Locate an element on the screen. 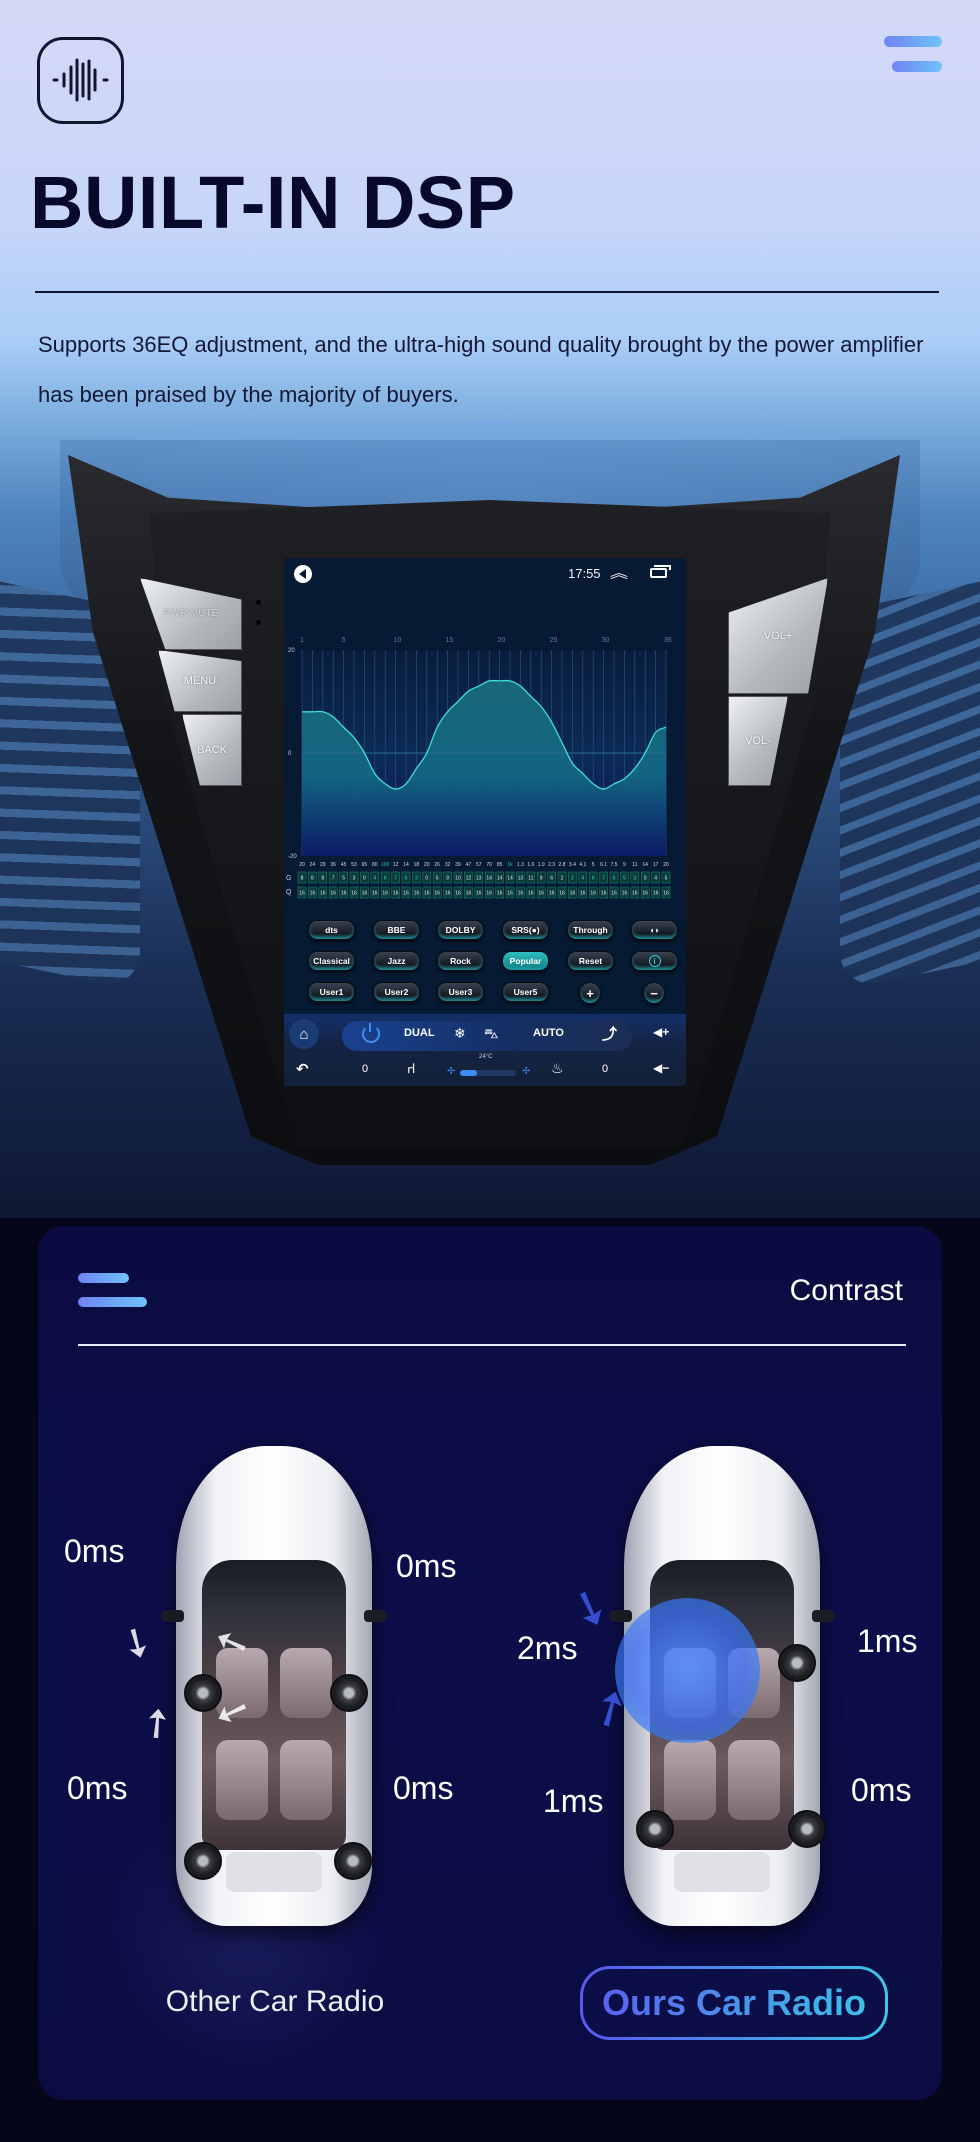 The image size is (980, 2142). fan-speed-slider is located at coordinates (488, 1073).